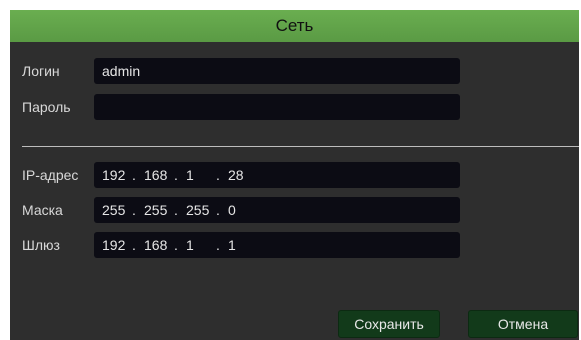  Describe the element at coordinates (201, 175) in the screenshot. I see `ip-octet-3: 1` at that location.